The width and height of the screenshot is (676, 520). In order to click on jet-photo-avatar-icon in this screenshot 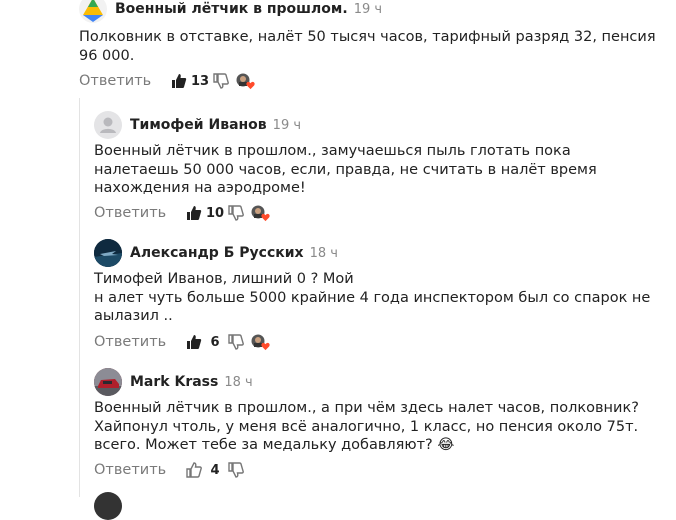, I will do `click(108, 253)`.